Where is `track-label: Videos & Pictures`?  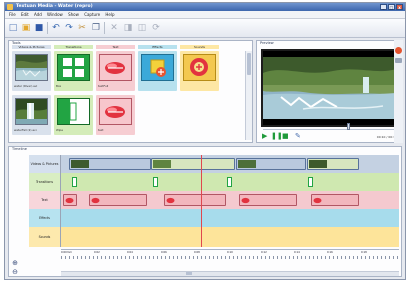 track-label: Videos & Pictures is located at coordinates (45, 164).